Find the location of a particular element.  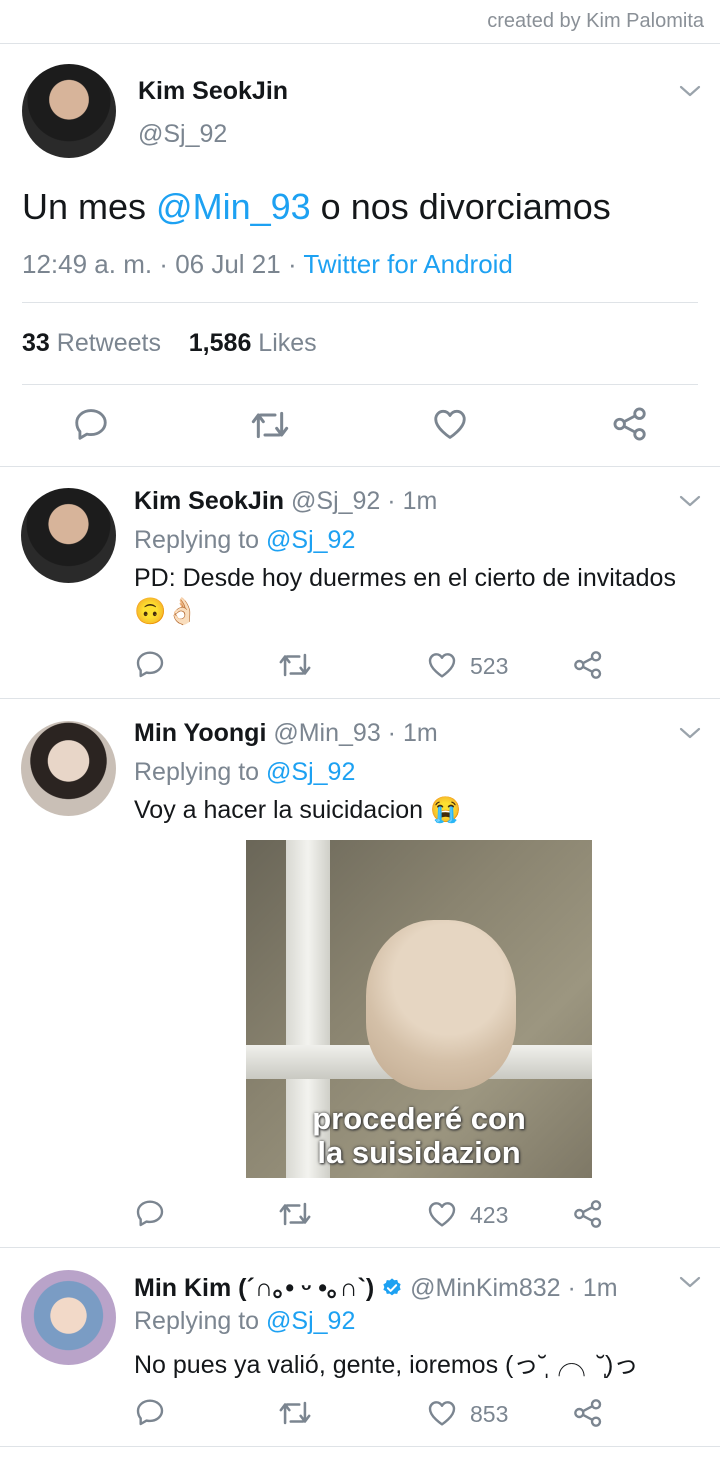

retweets-stat: 33 Retweets is located at coordinates (91, 343).